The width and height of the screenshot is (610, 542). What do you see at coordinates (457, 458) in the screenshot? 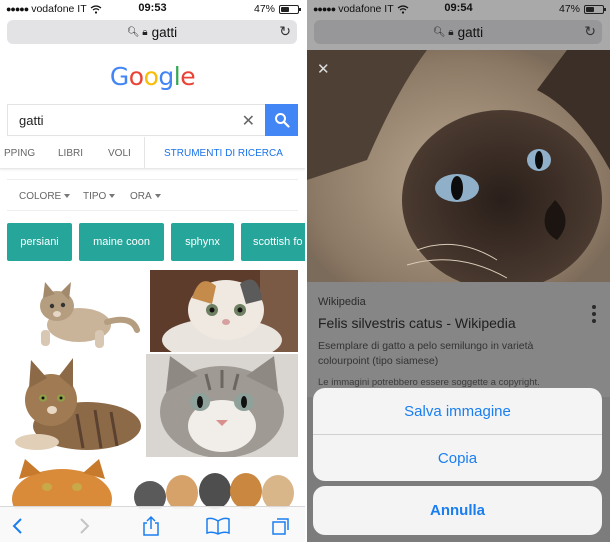
I see `copy-button: Copia` at bounding box center [457, 458].